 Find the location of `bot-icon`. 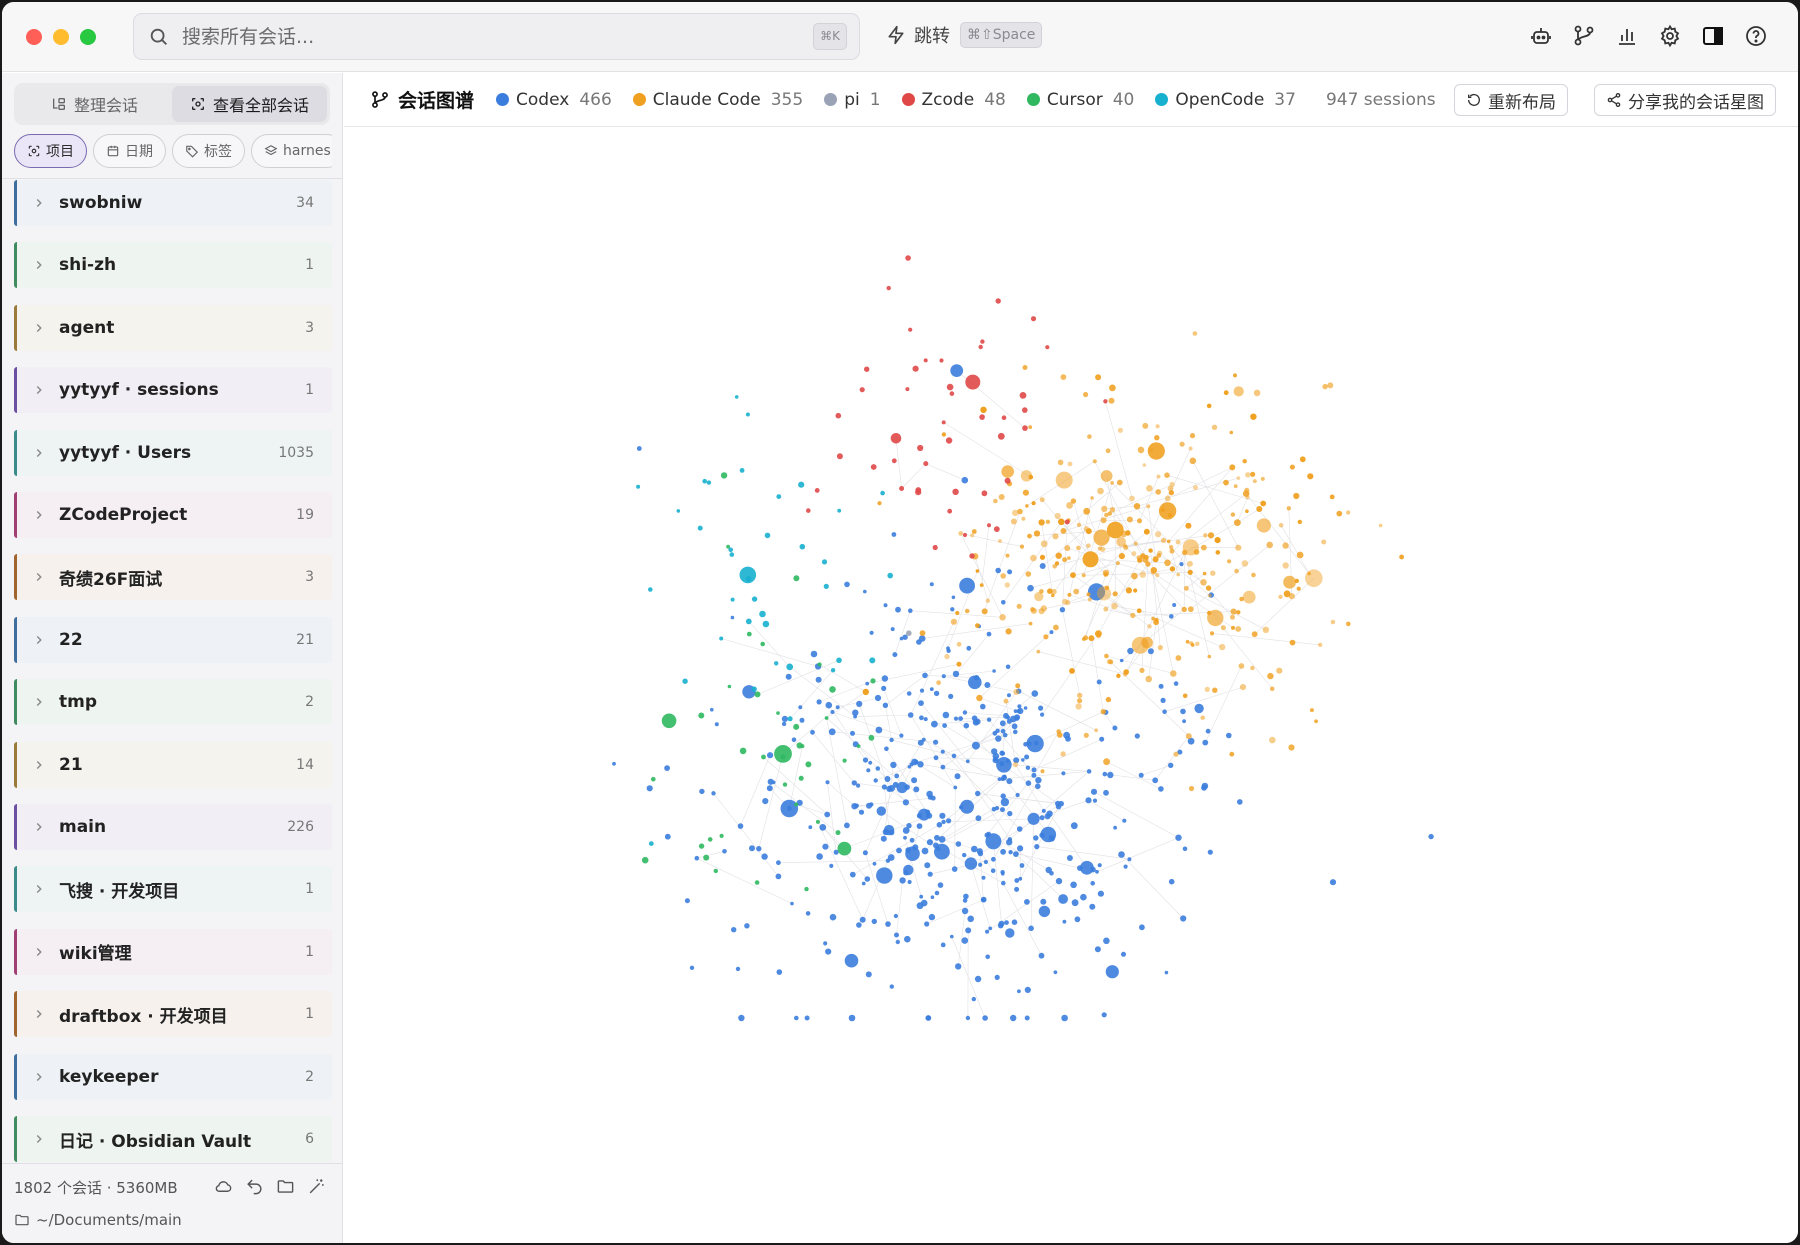

bot-icon is located at coordinates (1541, 36).